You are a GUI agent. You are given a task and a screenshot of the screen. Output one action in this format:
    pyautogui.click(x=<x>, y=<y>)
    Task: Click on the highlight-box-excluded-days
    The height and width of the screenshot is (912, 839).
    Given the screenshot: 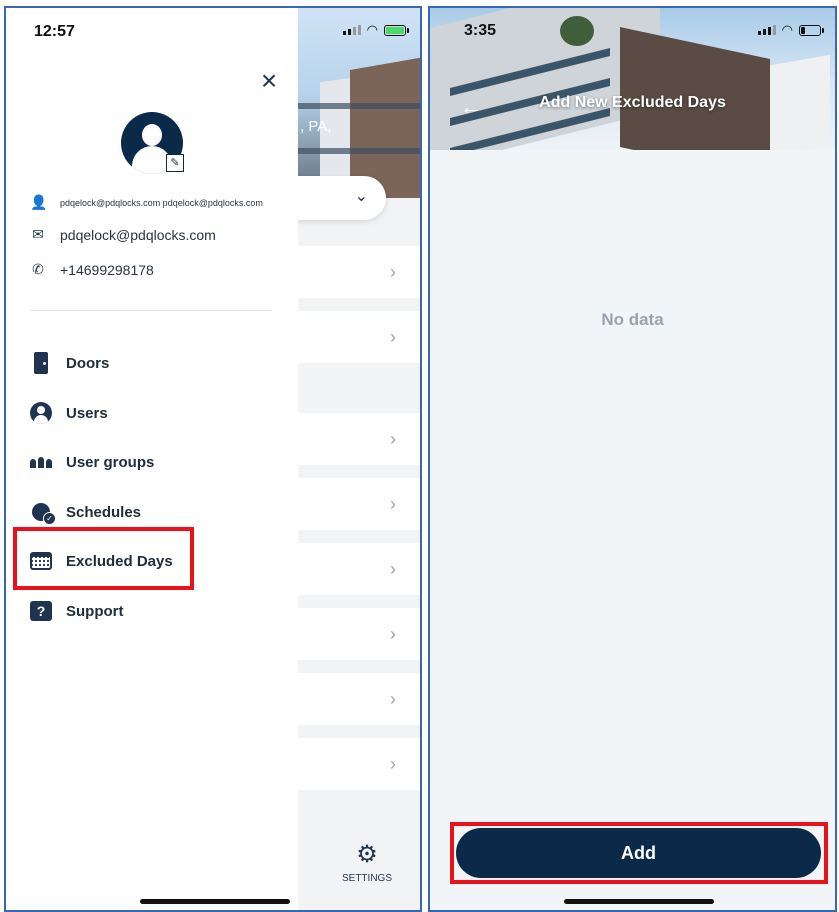 What is the action you would take?
    pyautogui.click(x=103, y=558)
    